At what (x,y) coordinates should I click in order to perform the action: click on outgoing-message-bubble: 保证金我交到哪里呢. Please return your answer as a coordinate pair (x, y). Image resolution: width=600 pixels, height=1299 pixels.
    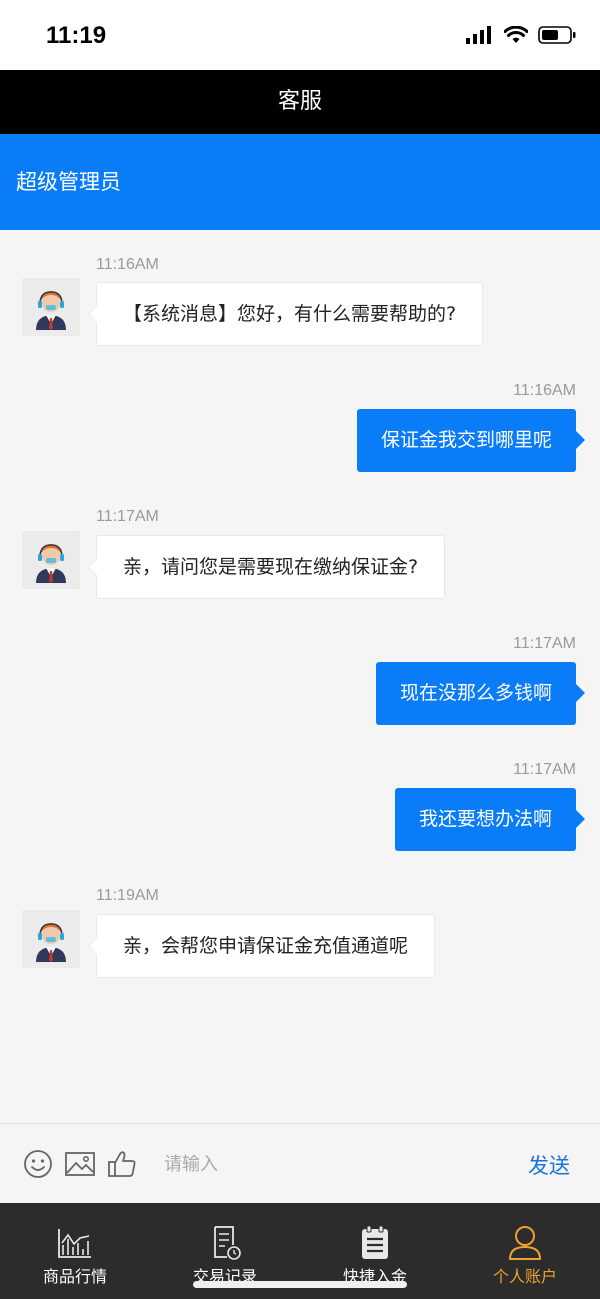
    Looking at the image, I should click on (471, 440).